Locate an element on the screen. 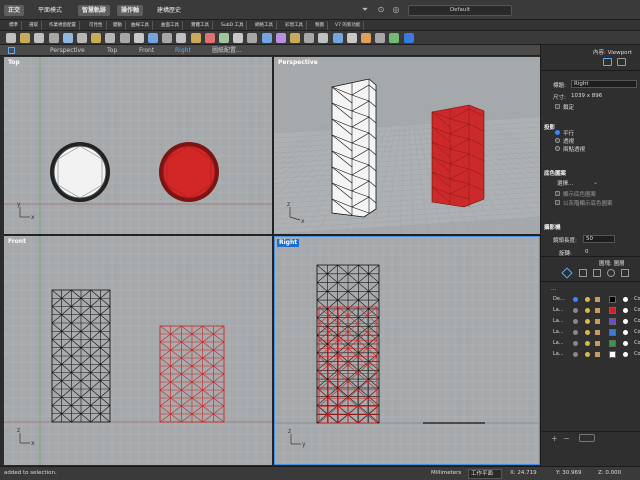  lights-icon is located at coordinates (625, 273).